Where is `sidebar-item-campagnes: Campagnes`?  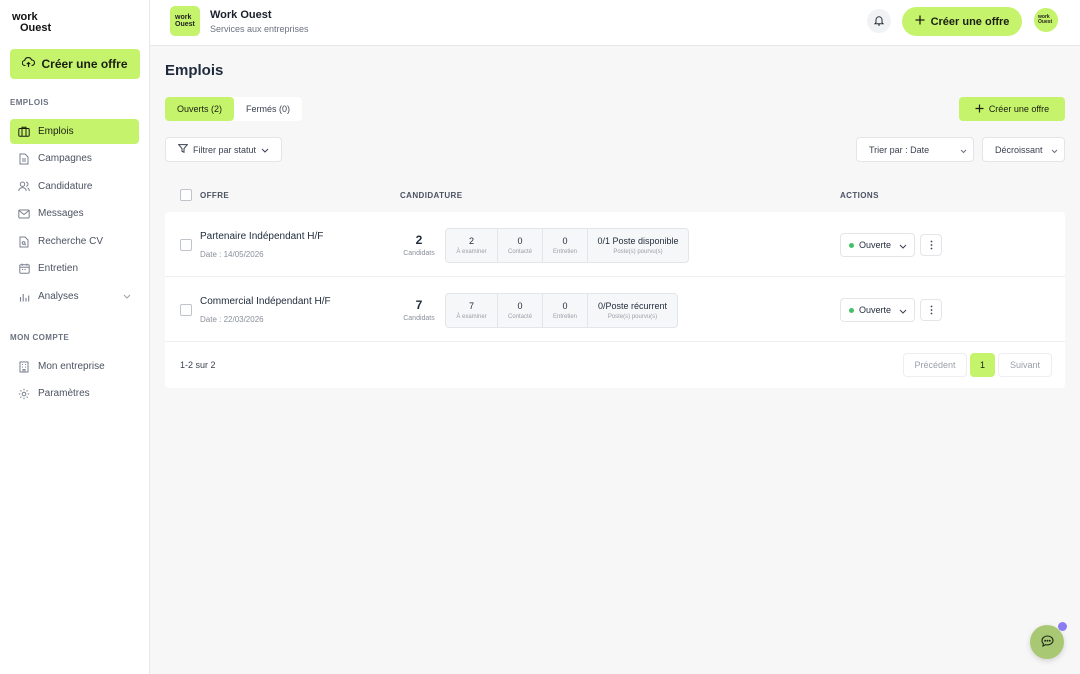 sidebar-item-campagnes: Campagnes is located at coordinates (74, 158).